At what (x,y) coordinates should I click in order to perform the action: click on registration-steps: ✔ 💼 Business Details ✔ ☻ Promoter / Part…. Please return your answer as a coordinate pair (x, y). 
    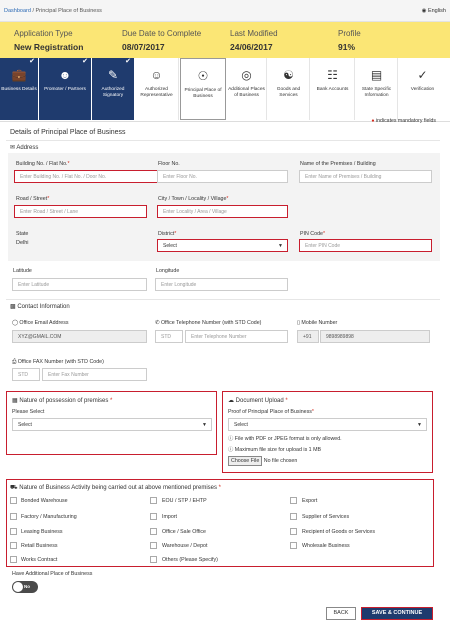
    Looking at the image, I should click on (225, 90).